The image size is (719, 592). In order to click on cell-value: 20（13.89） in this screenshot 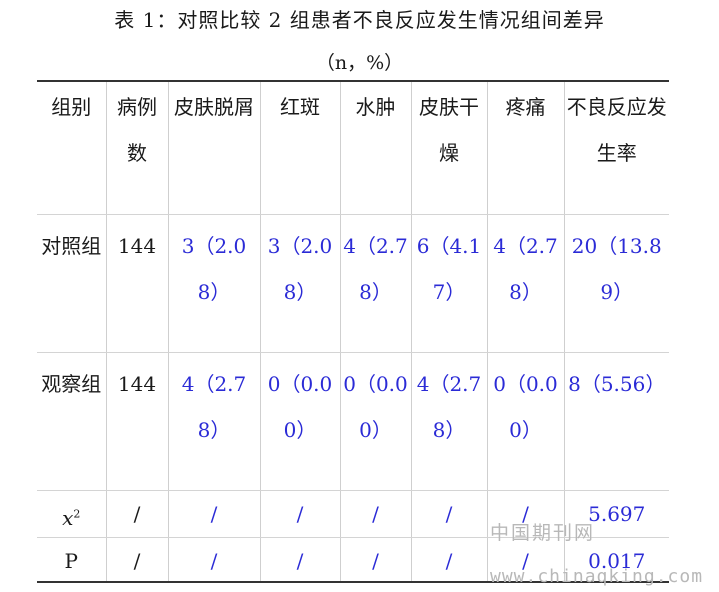, I will do `click(616, 283)`.